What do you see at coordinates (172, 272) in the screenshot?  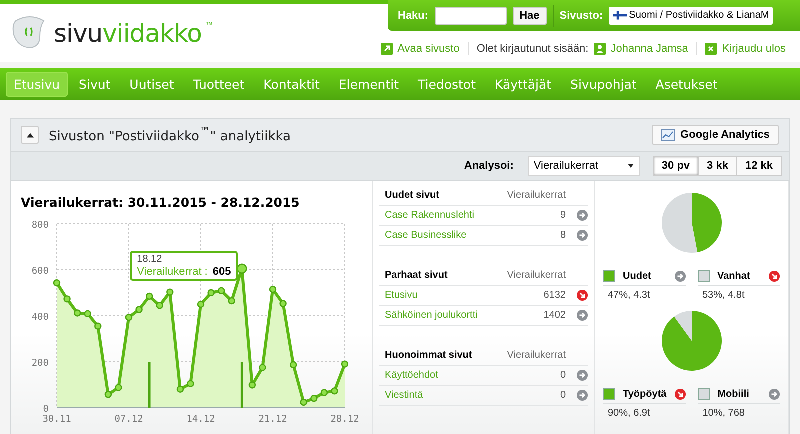 I see `tooltip-label: Vierailukerrat :` at bounding box center [172, 272].